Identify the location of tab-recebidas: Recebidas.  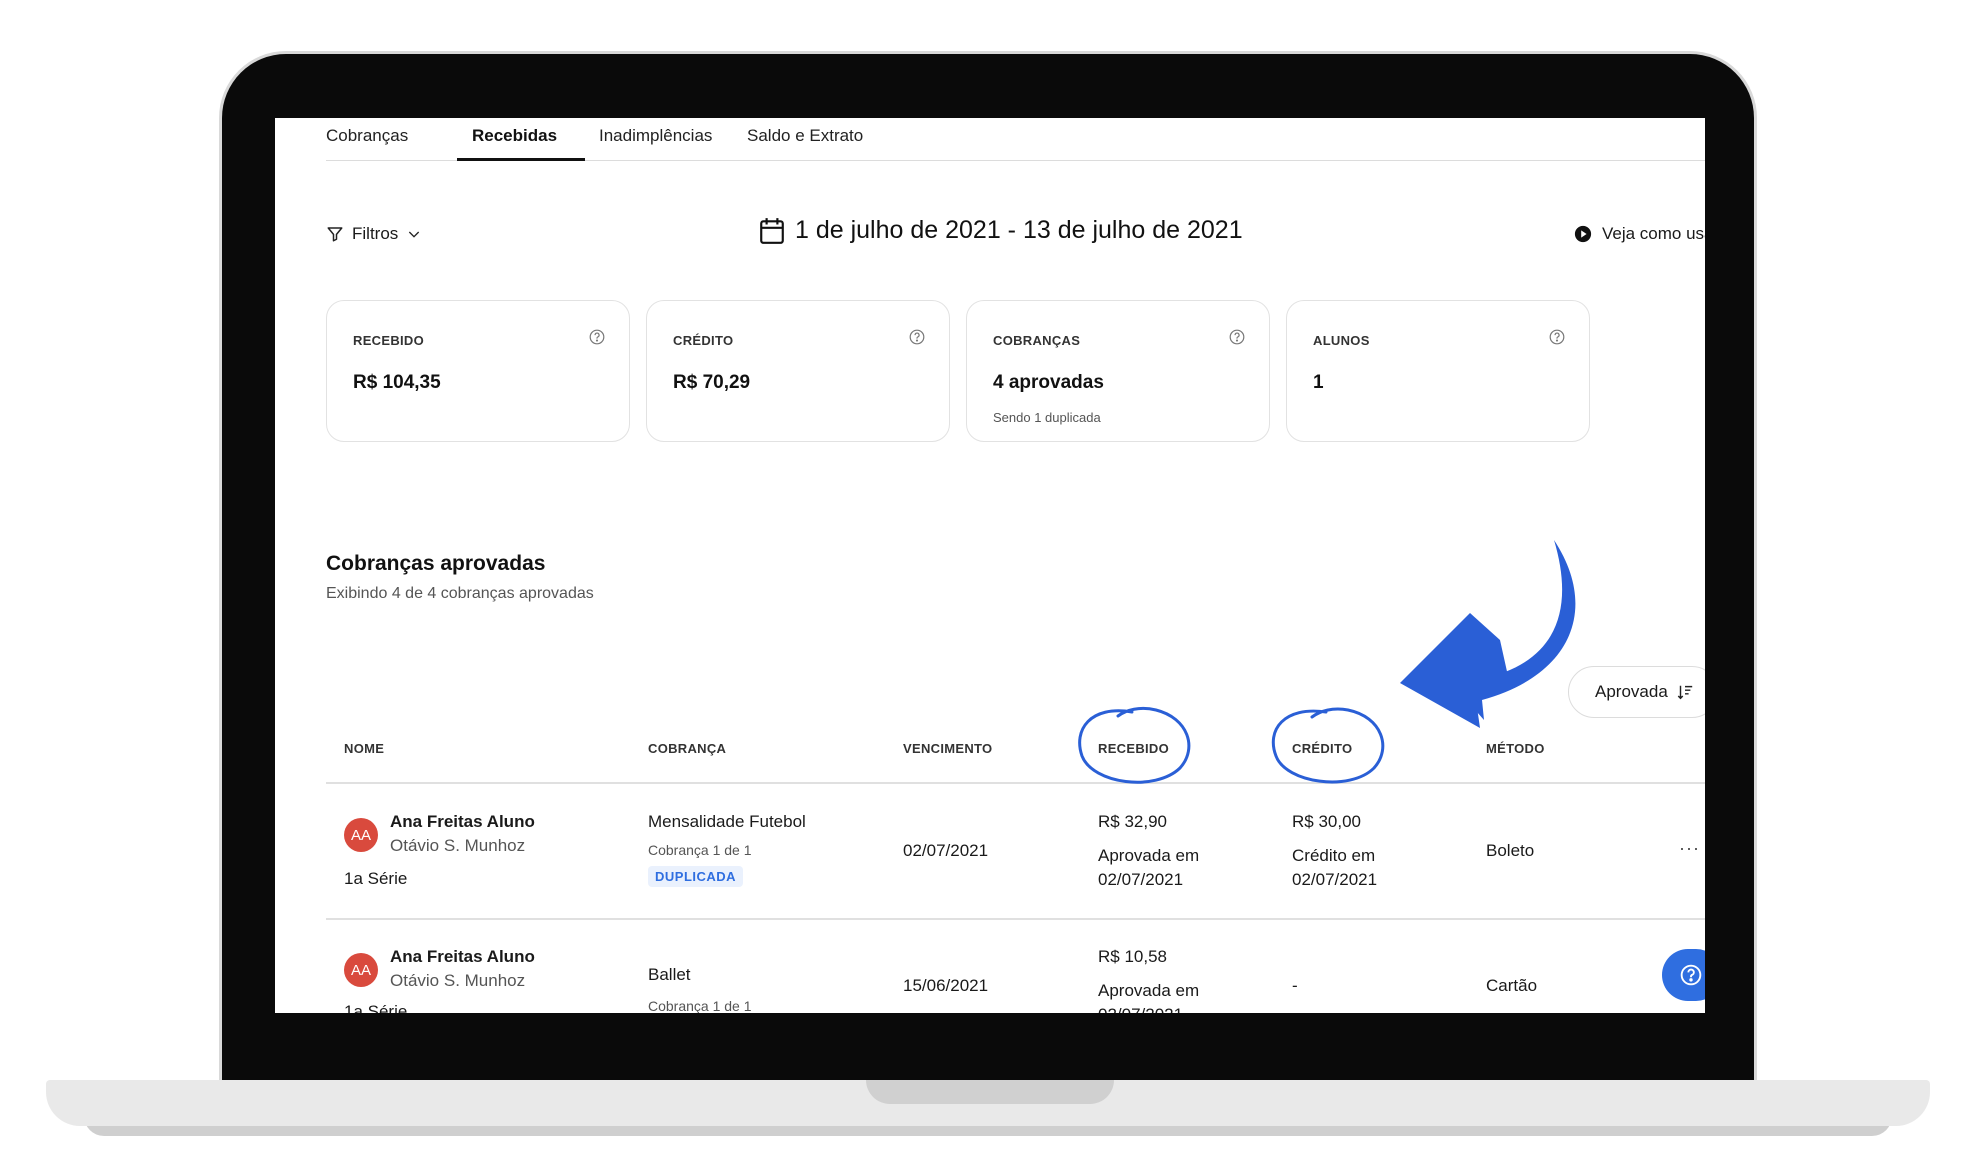
(514, 136).